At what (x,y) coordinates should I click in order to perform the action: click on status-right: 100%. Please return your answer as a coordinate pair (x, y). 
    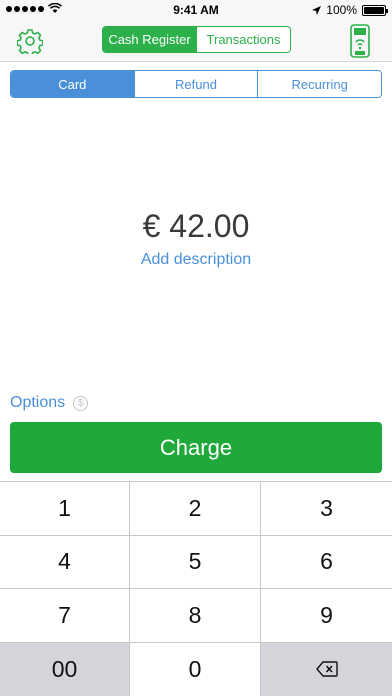
    Looking at the image, I should click on (350, 10).